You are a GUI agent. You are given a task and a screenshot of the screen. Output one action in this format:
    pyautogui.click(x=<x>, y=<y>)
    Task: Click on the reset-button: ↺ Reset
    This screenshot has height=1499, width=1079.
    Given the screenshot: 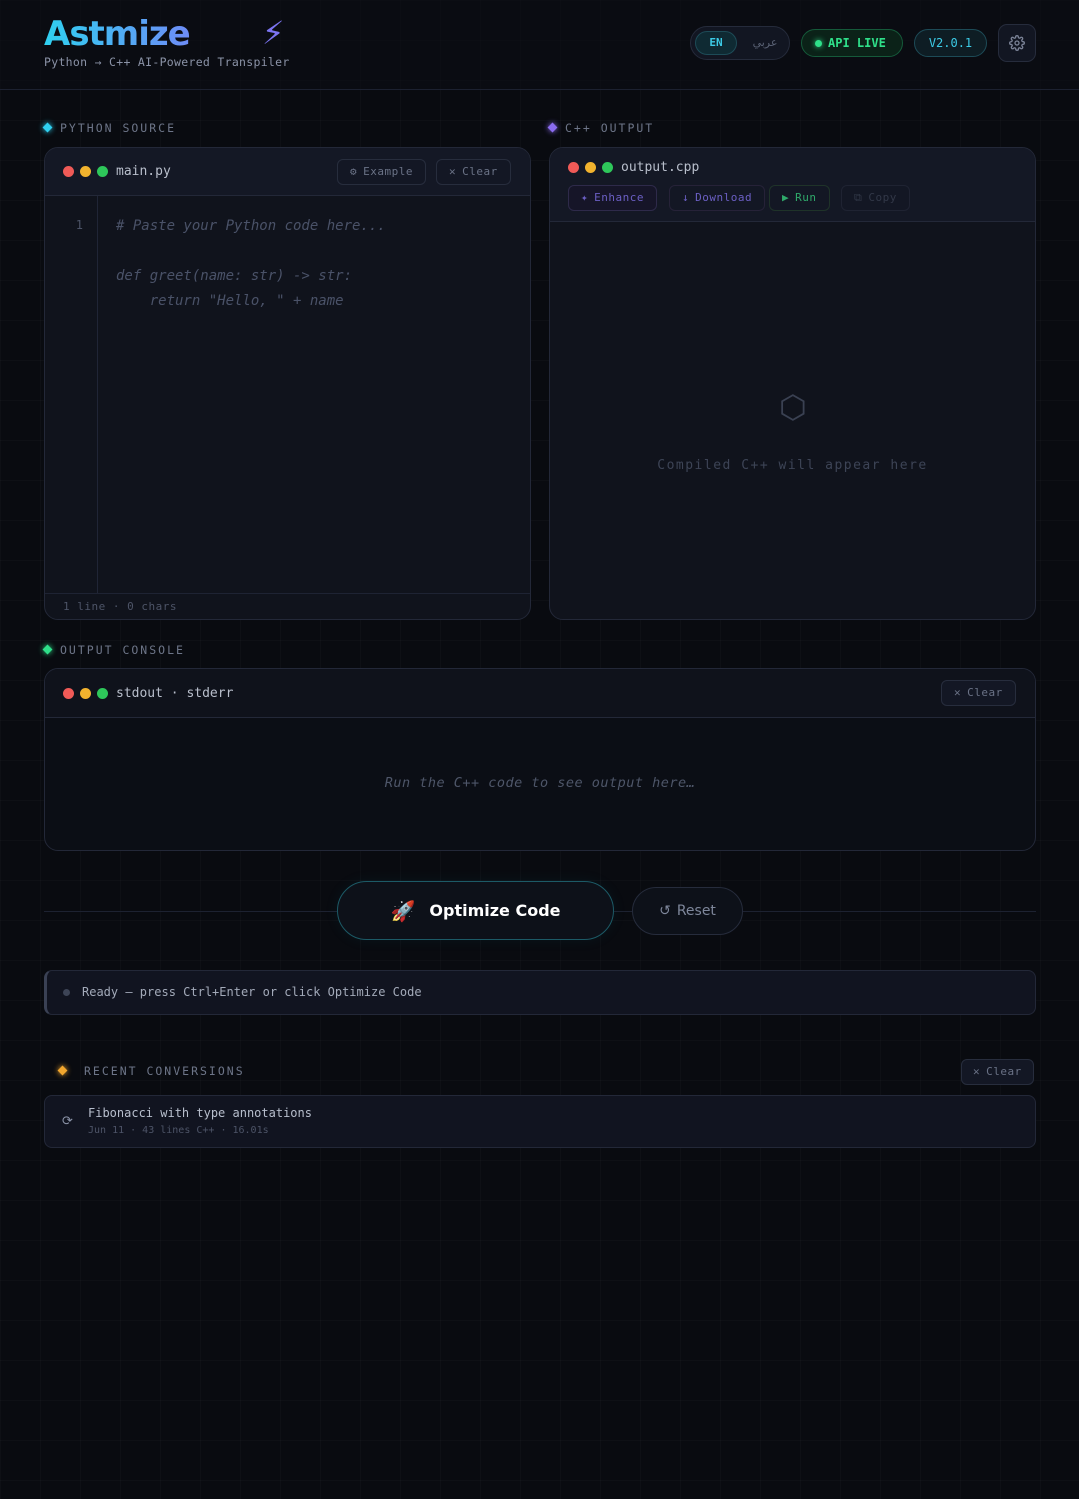 What is the action you would take?
    pyautogui.click(x=687, y=911)
    